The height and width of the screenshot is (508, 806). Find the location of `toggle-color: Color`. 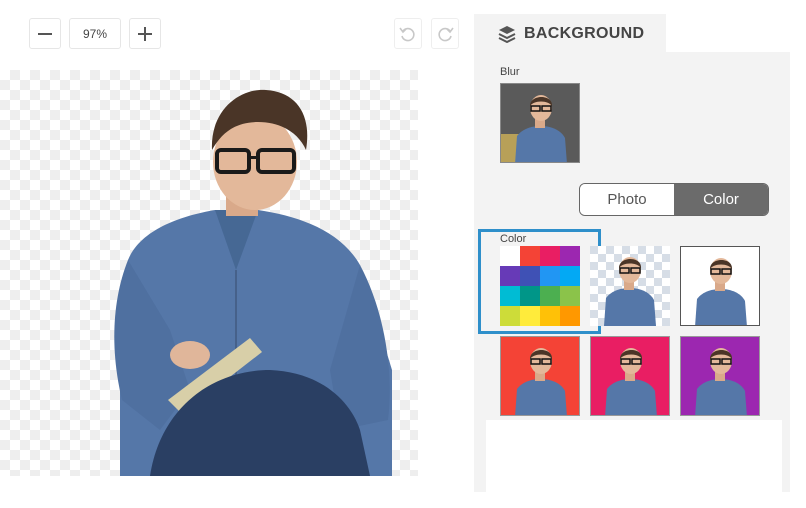

toggle-color: Color is located at coordinates (721, 199).